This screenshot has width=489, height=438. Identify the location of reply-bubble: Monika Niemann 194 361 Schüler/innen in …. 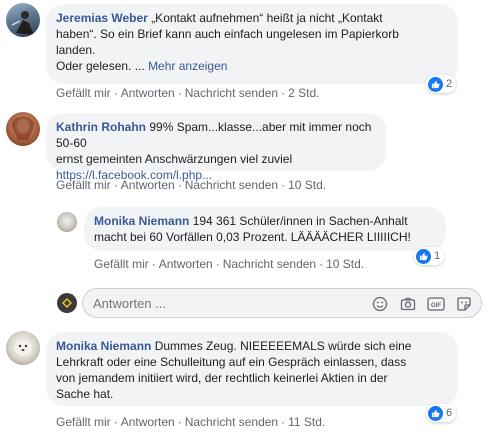
(265, 229).